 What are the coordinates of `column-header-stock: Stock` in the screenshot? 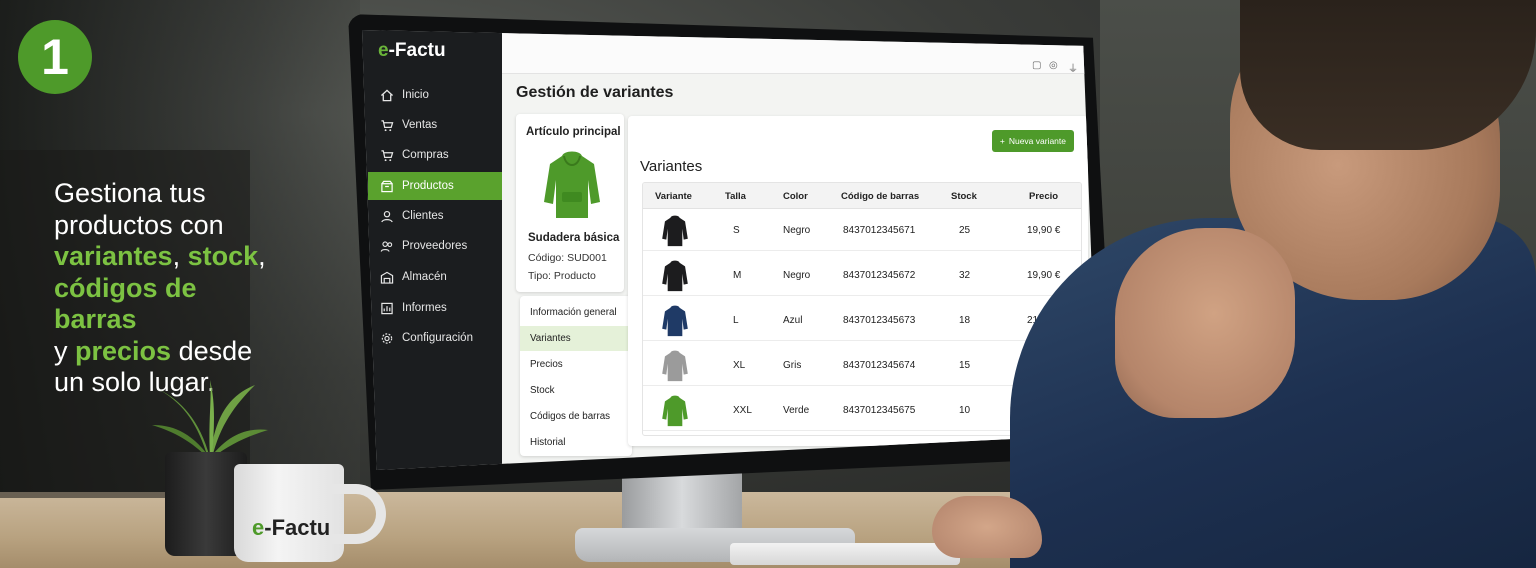 It's located at (964, 196).